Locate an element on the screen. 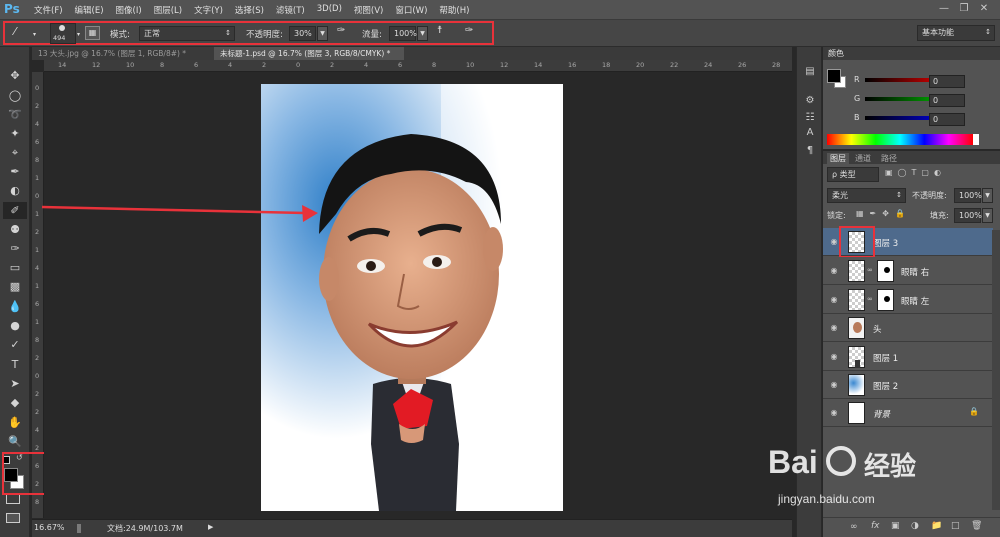  eraser-tool-icon: ▭ is located at coordinates (15, 267).